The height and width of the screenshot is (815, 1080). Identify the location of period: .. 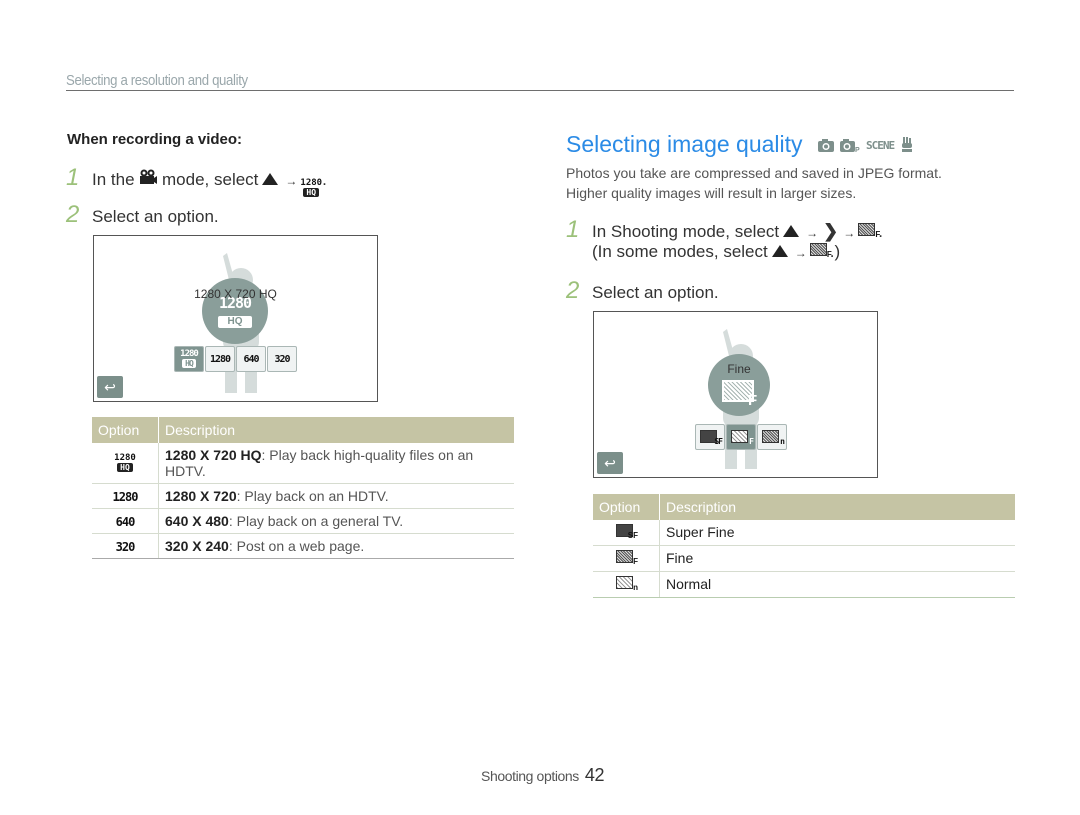
(324, 179).